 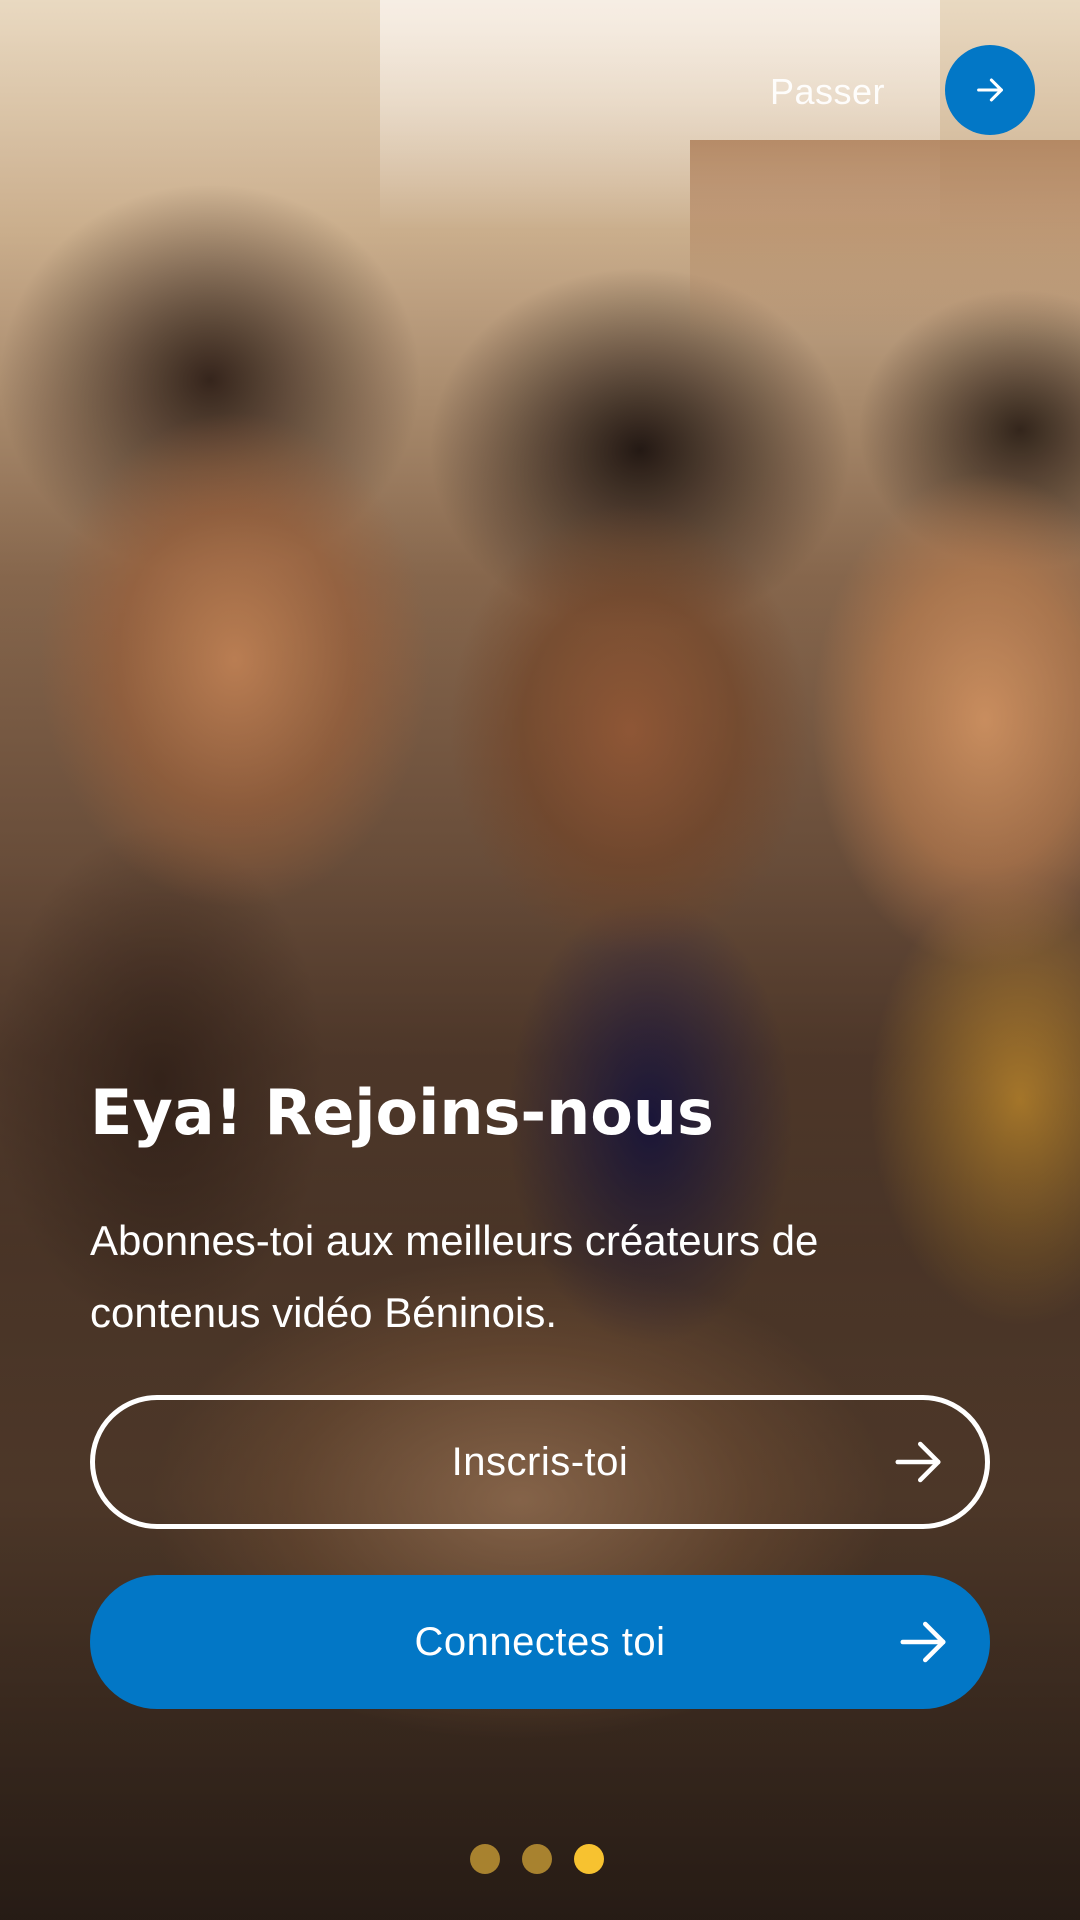 I want to click on signup-button: Inscris-toi, so click(x=540, y=1462).